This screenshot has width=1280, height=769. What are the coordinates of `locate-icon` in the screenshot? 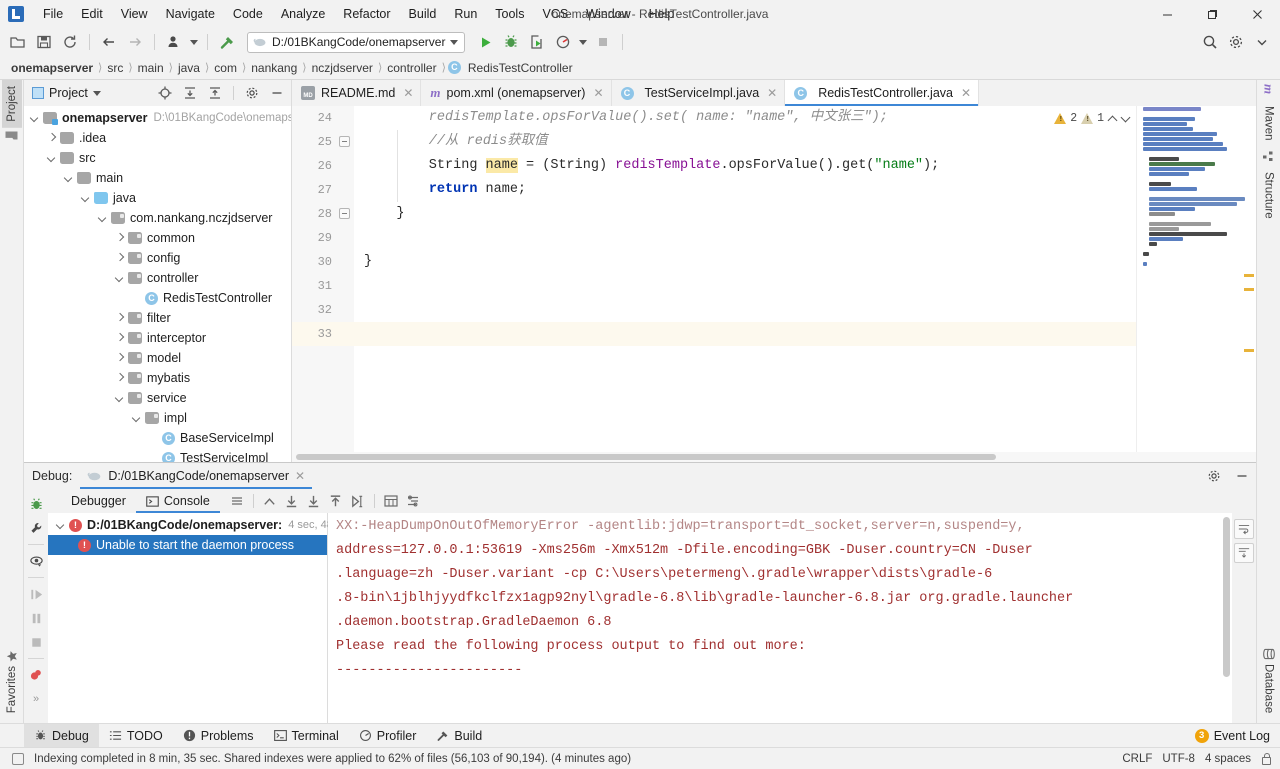 It's located at (165, 93).